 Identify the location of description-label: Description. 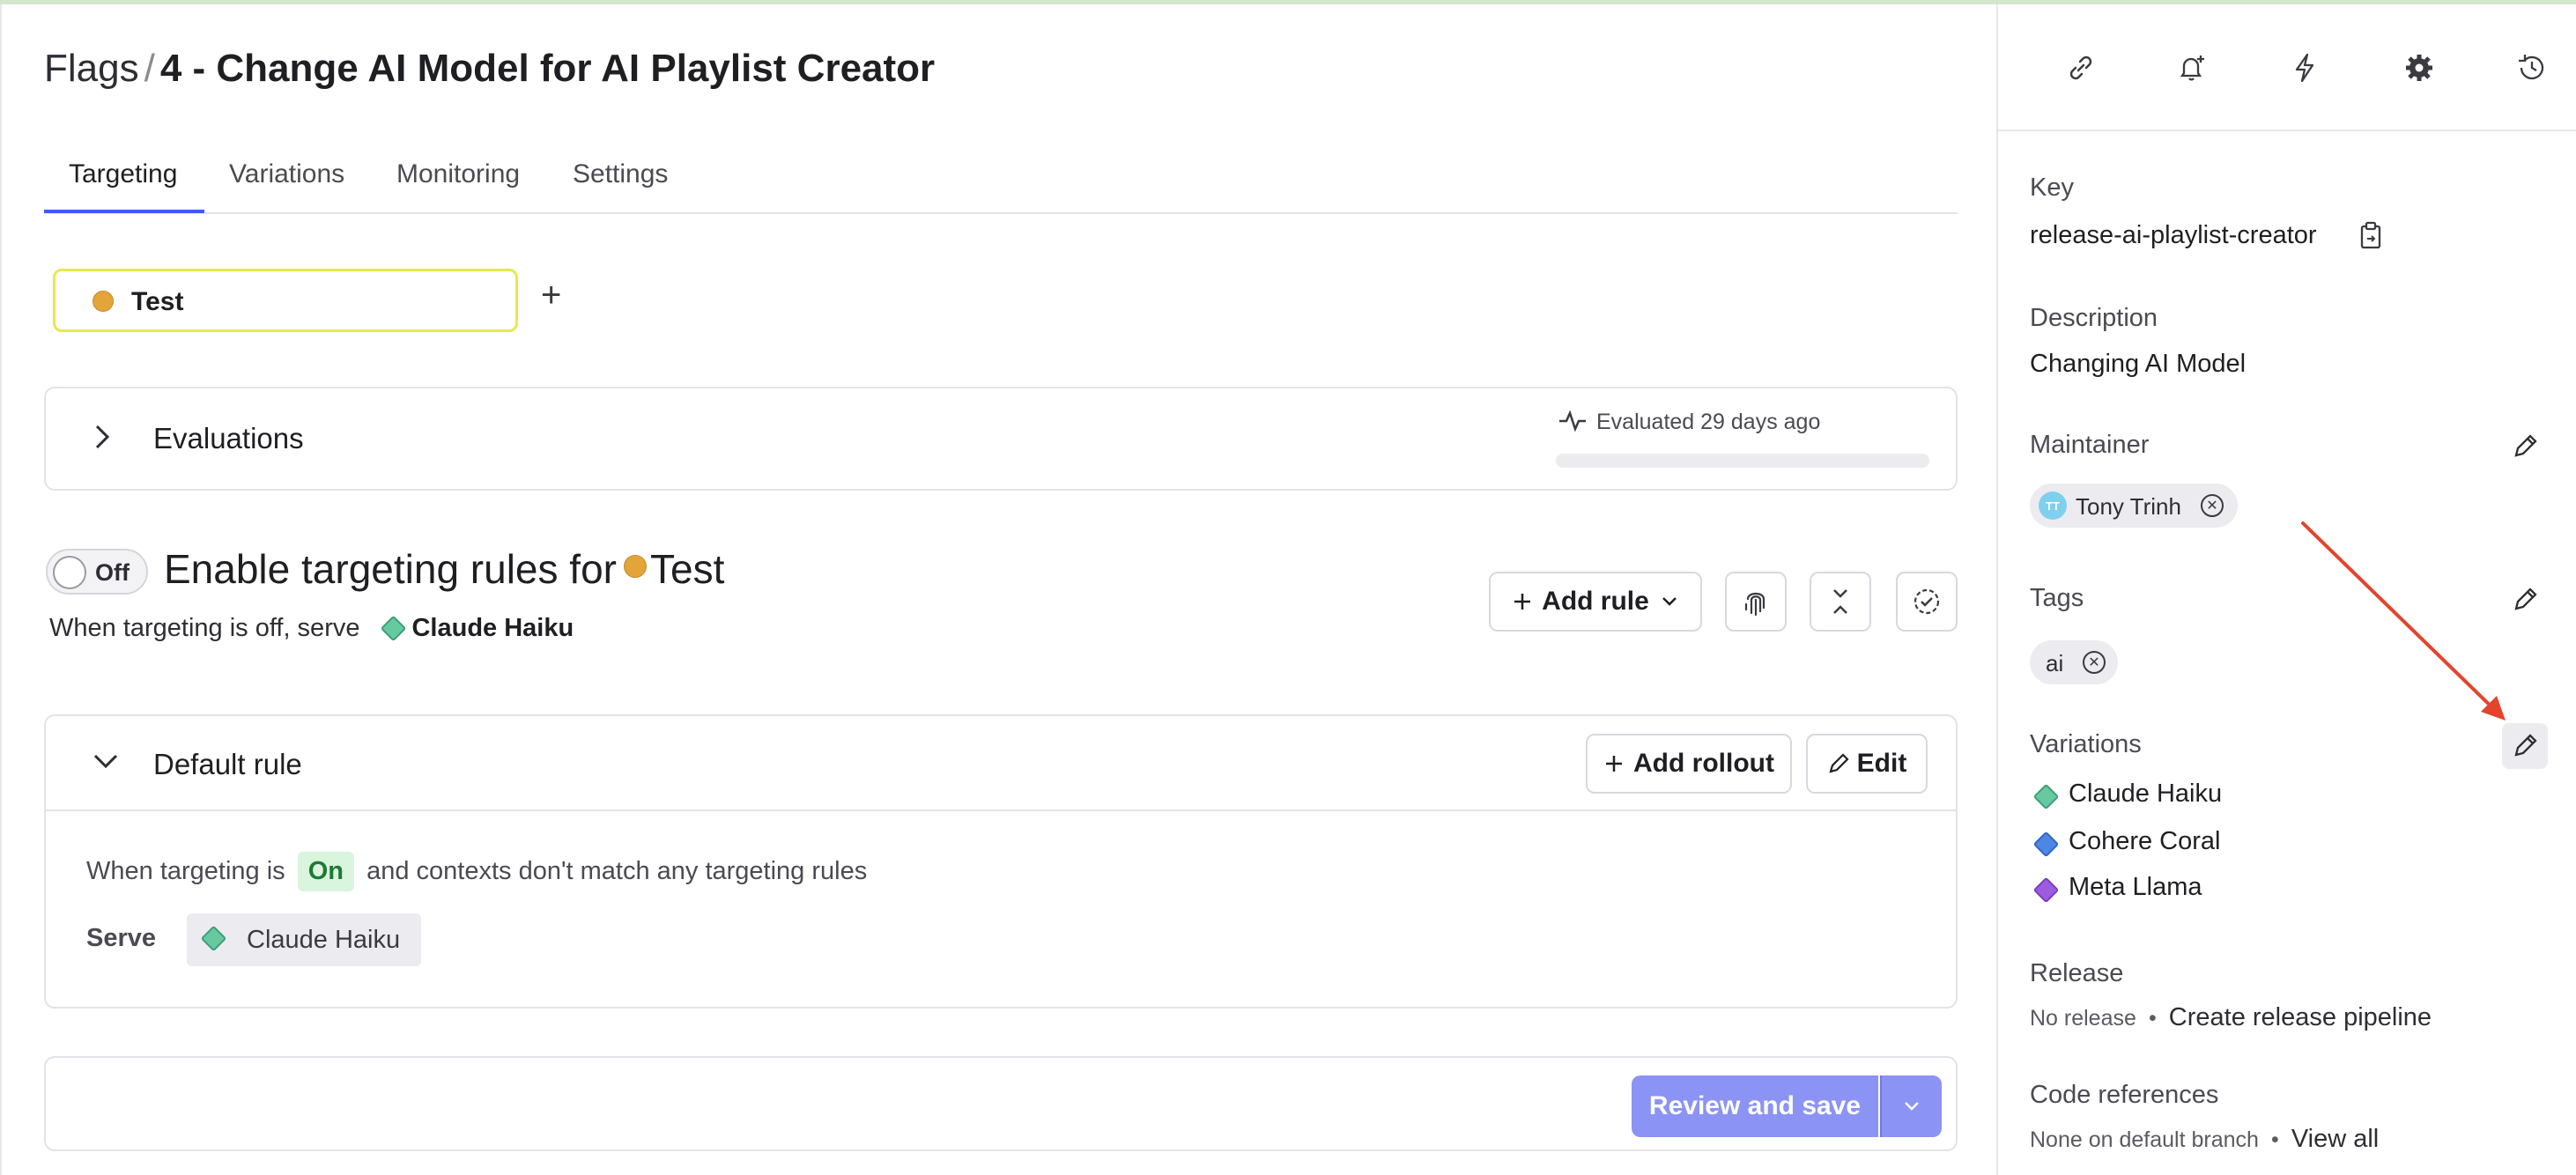
(2094, 318).